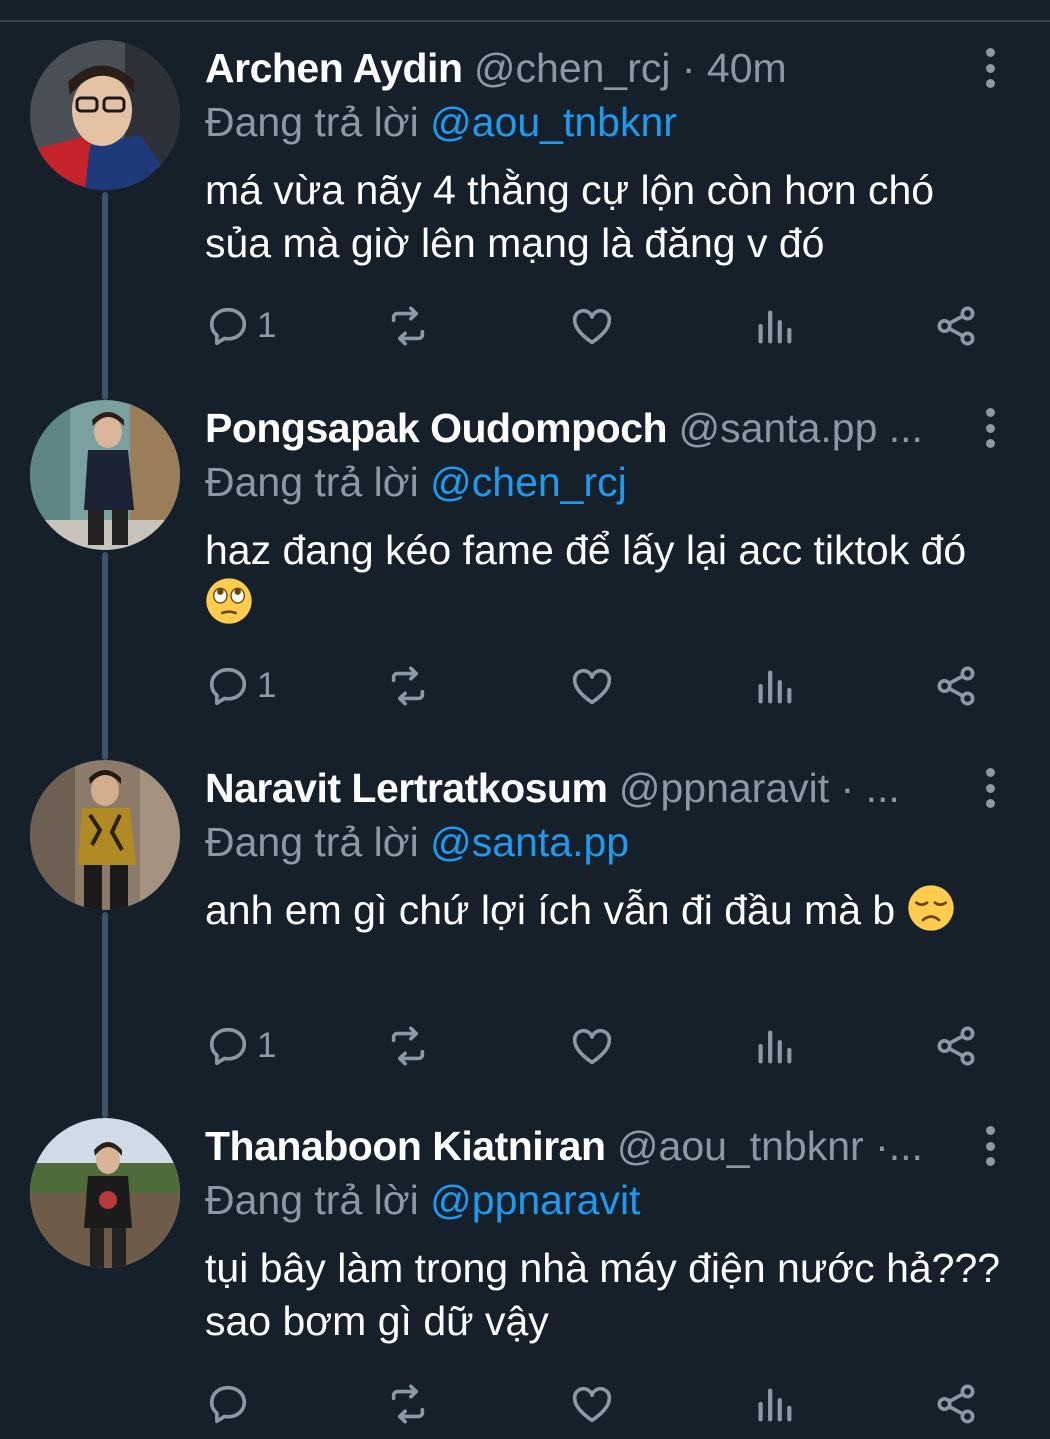 This screenshot has height=1439, width=1050. I want to click on display-name: Naravit Lertratkosum, so click(406, 788).